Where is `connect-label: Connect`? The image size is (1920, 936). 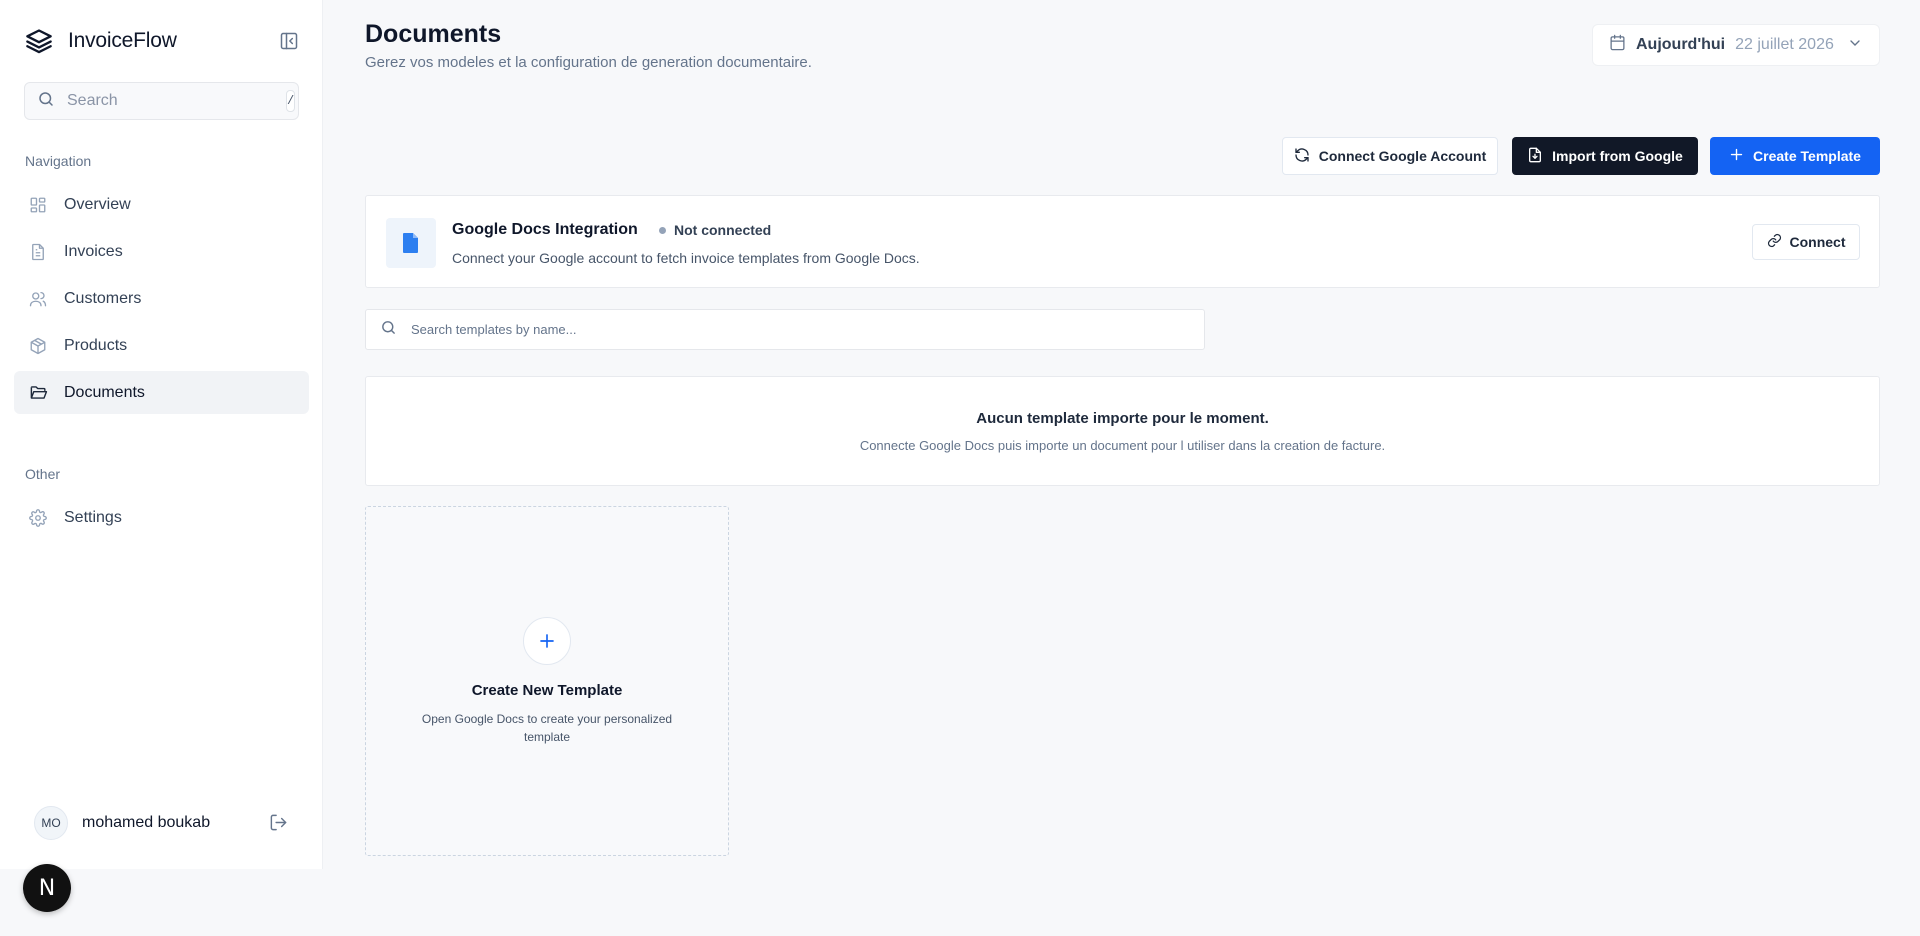 connect-label: Connect is located at coordinates (1817, 242).